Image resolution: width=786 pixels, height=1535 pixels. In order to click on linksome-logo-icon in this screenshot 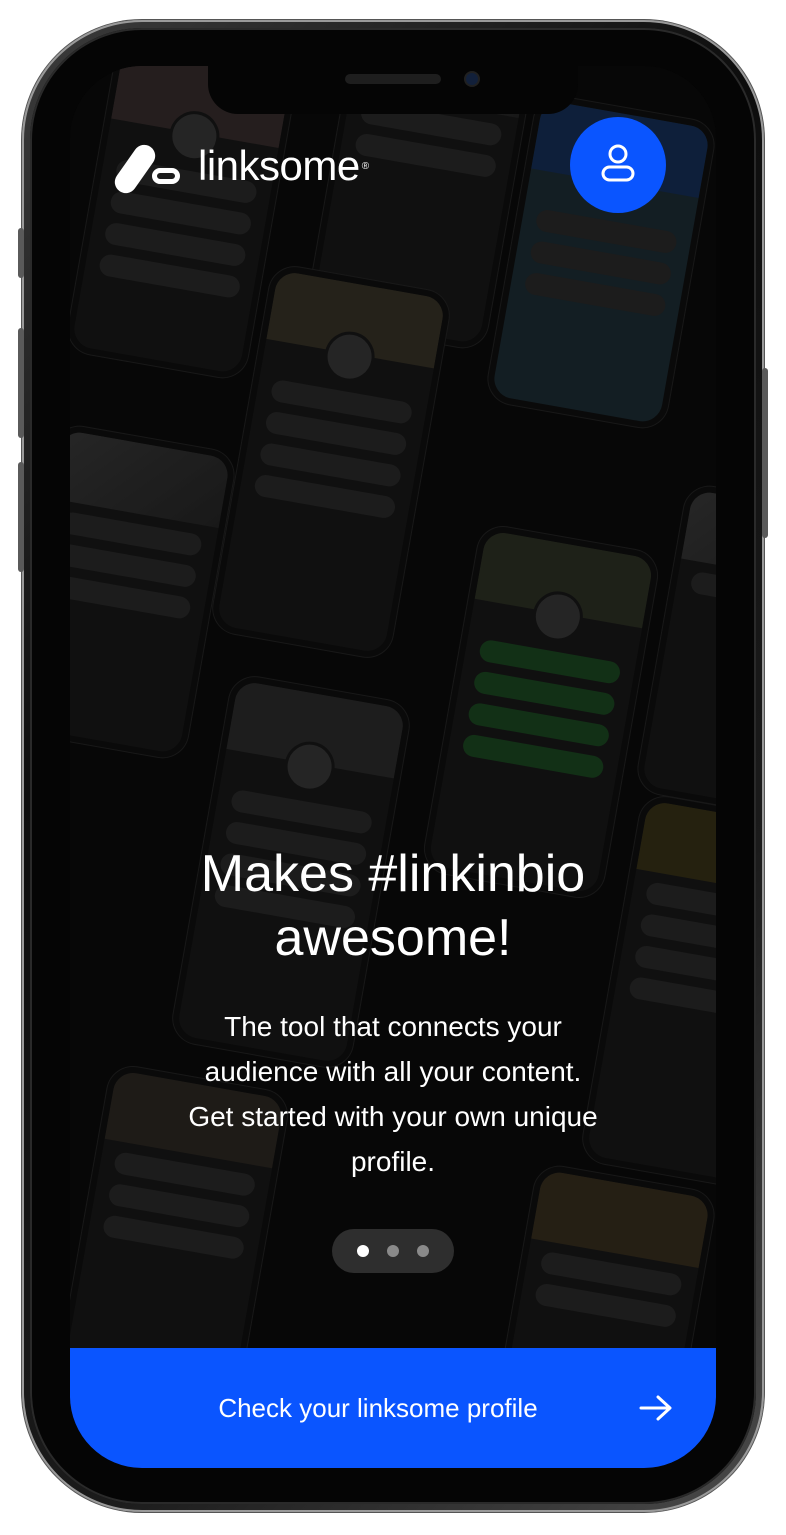, I will do `click(152, 168)`.